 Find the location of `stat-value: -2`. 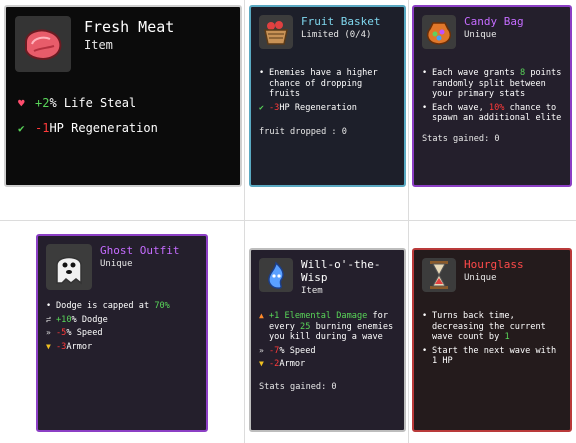

stat-value: -2 is located at coordinates (274, 364).